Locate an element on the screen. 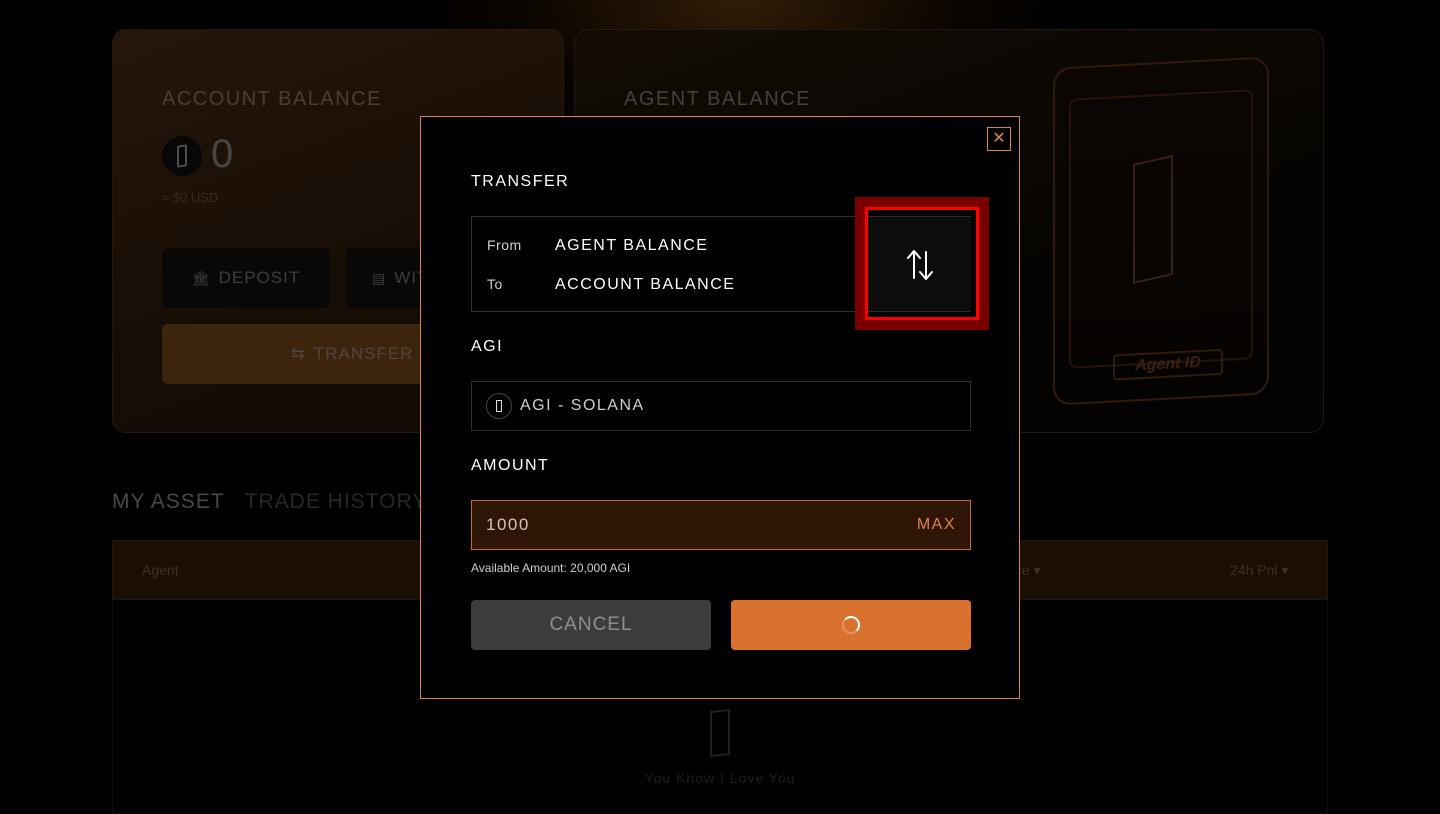  confirm-button is located at coordinates (851, 625).